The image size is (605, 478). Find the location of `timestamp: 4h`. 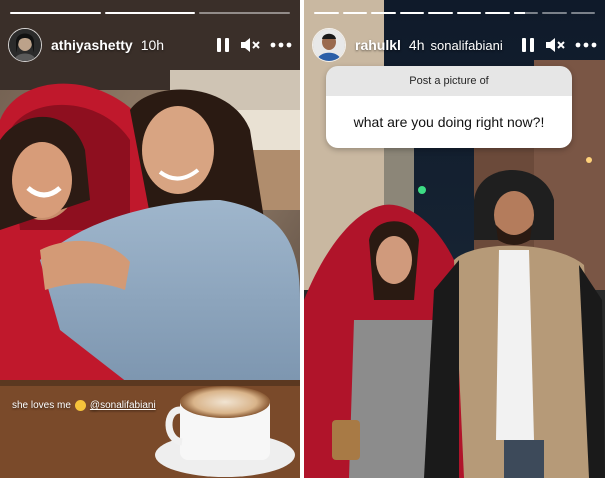

timestamp: 4h is located at coordinates (416, 45).